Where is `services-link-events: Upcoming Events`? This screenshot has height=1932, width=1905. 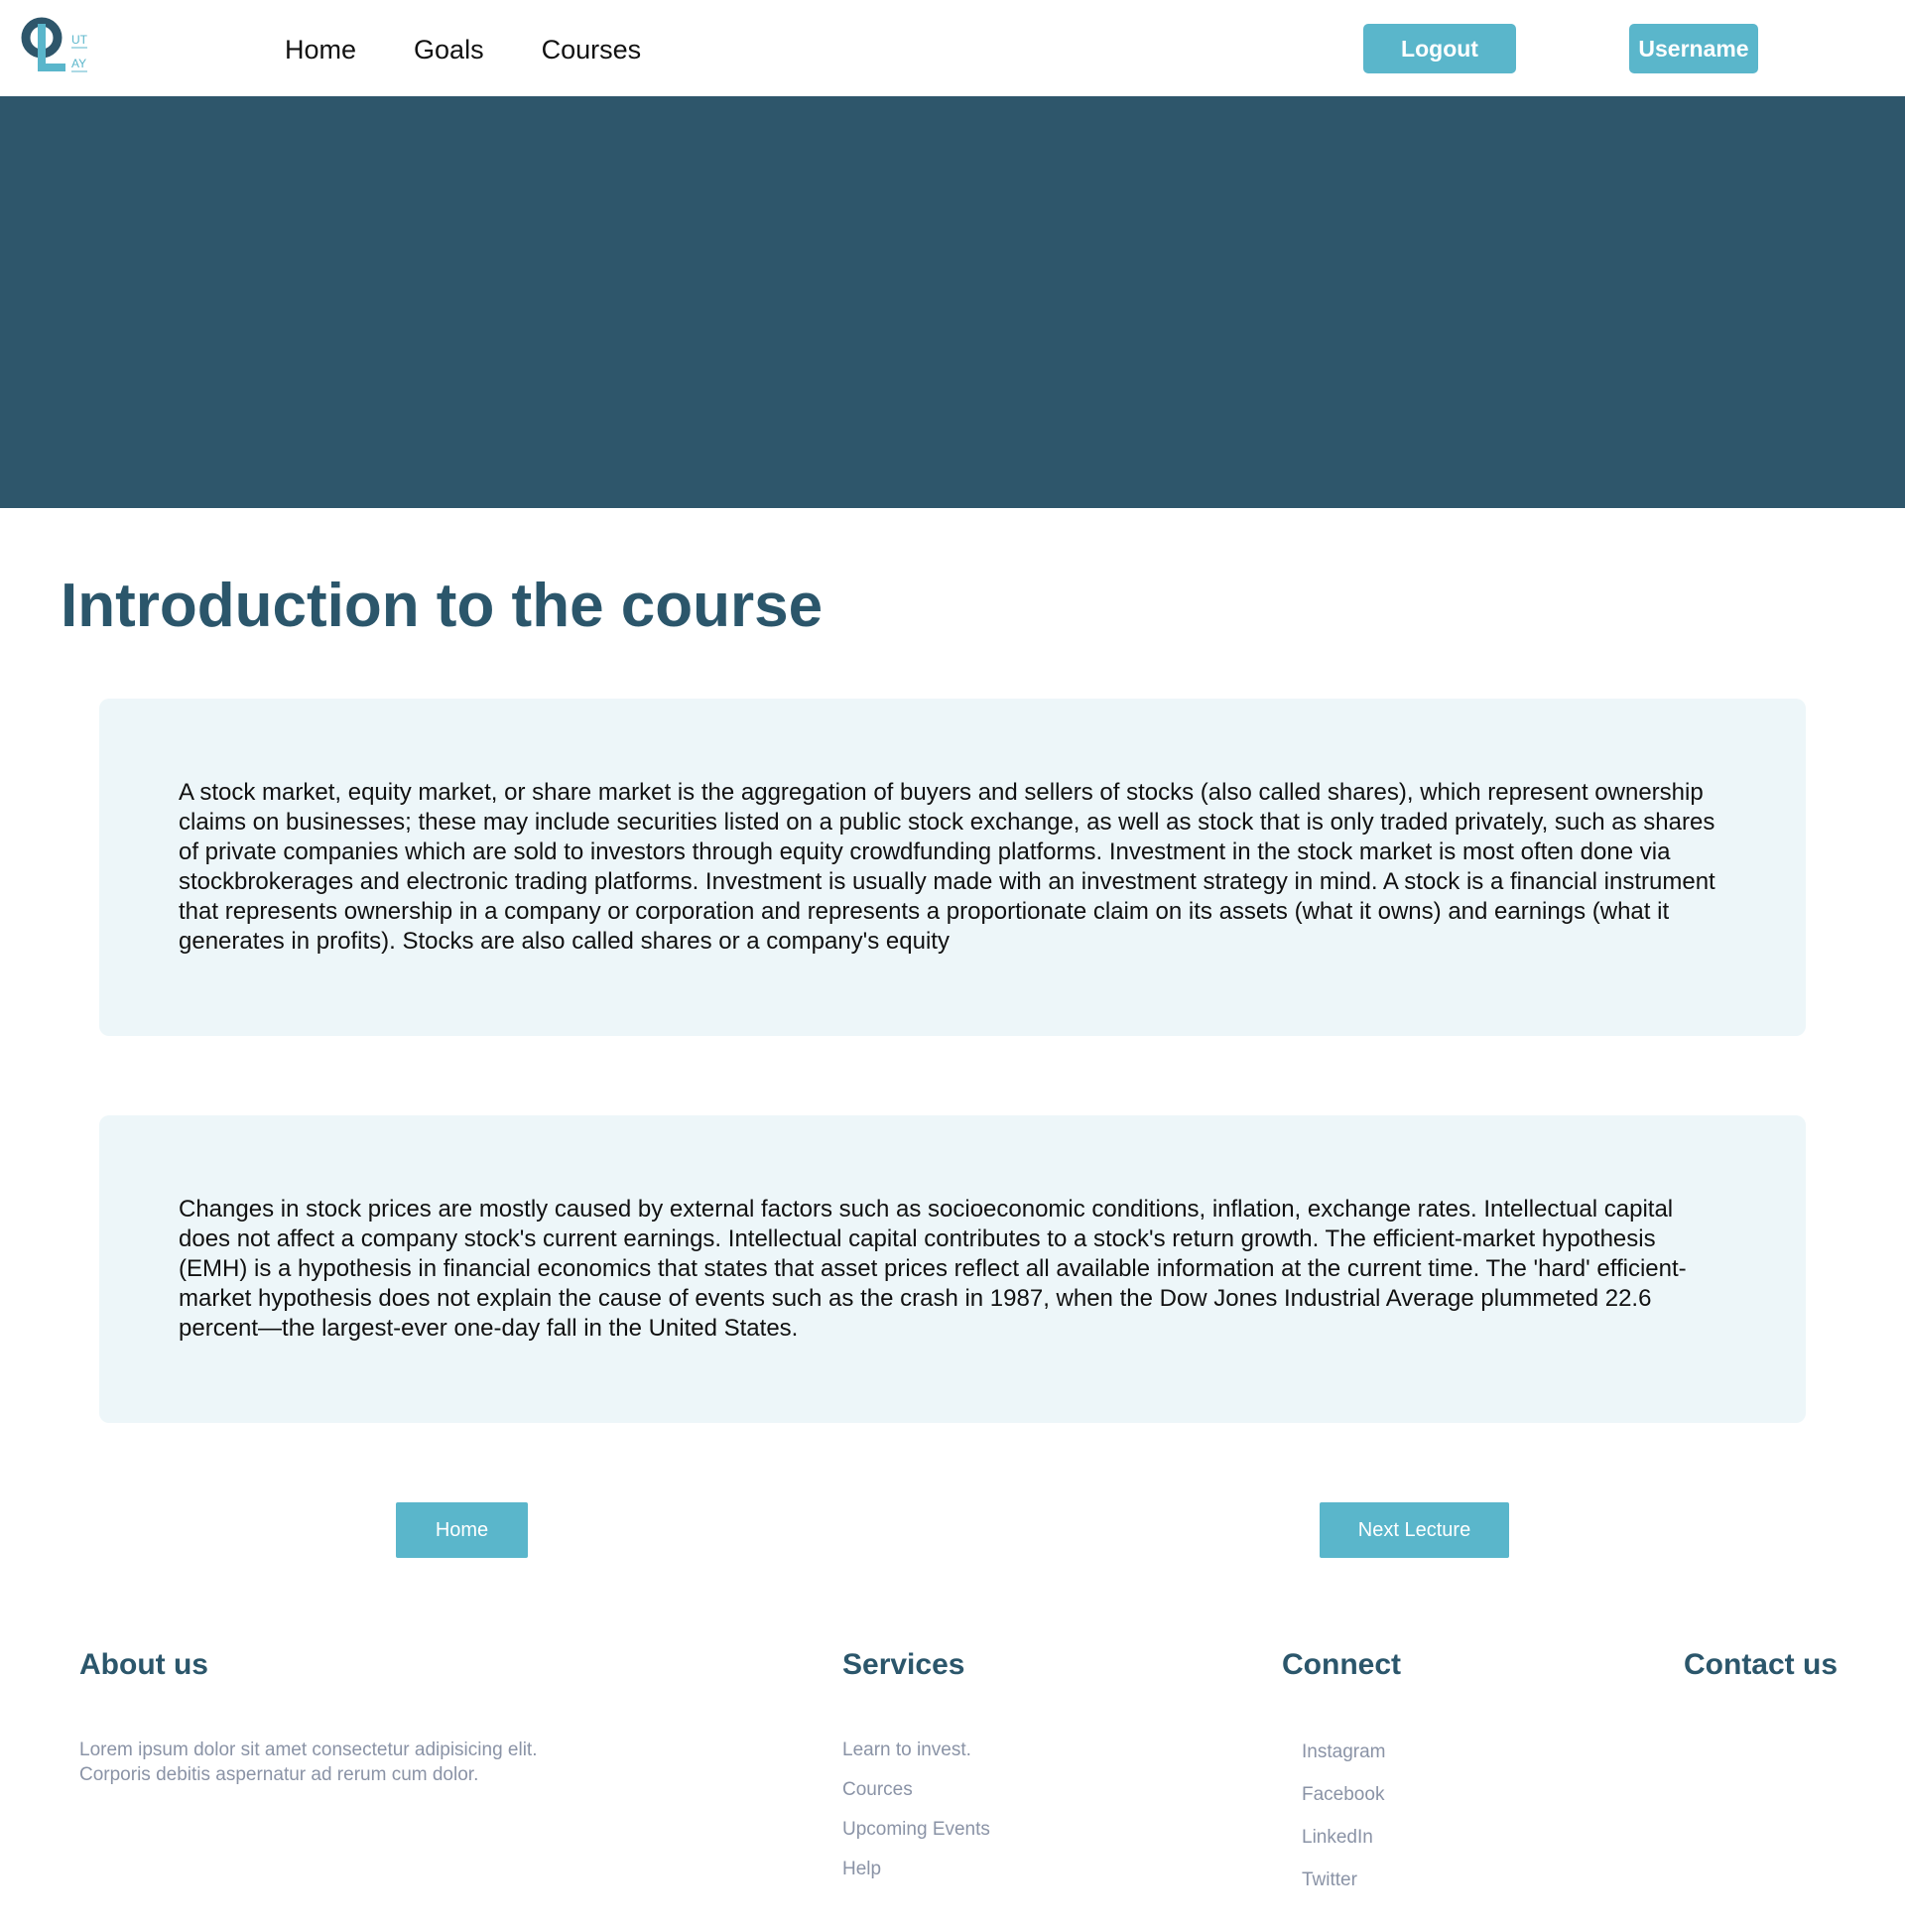
services-link-events: Upcoming Events is located at coordinates (916, 1837).